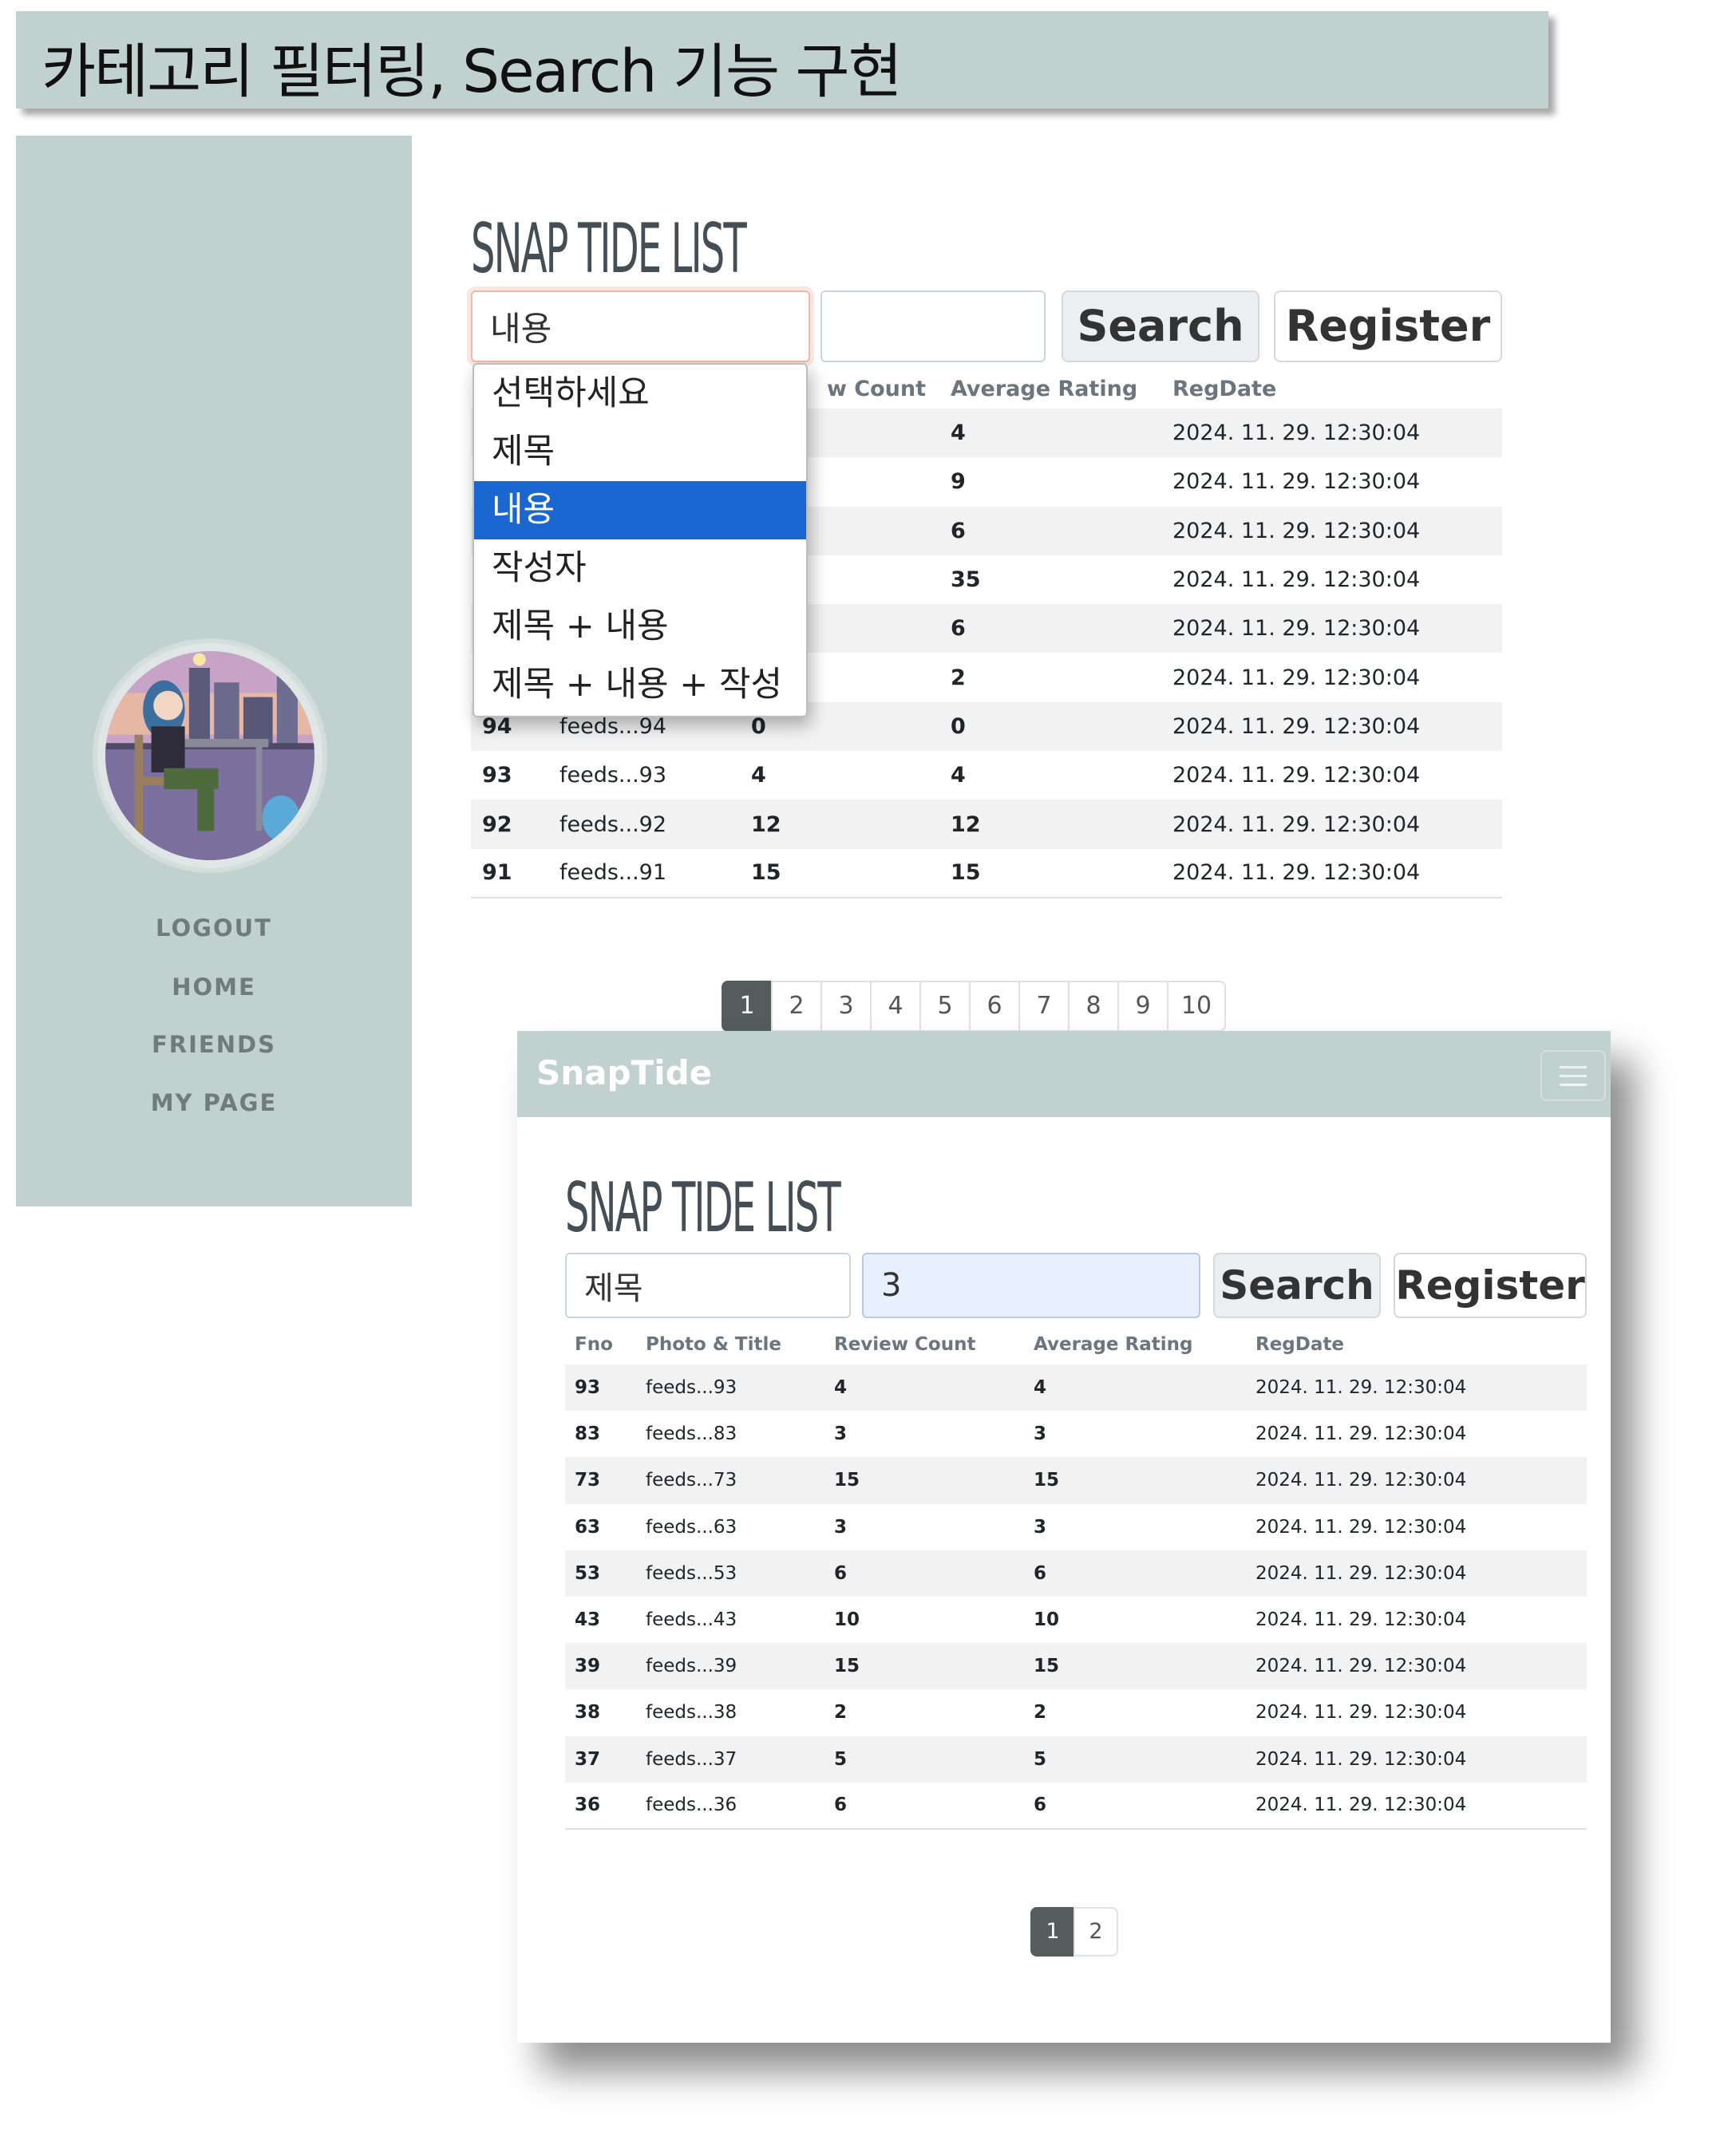 The width and height of the screenshot is (1724, 2156). Describe the element at coordinates (739, 1806) in the screenshot. I see `cell-title: feeds...36` at that location.